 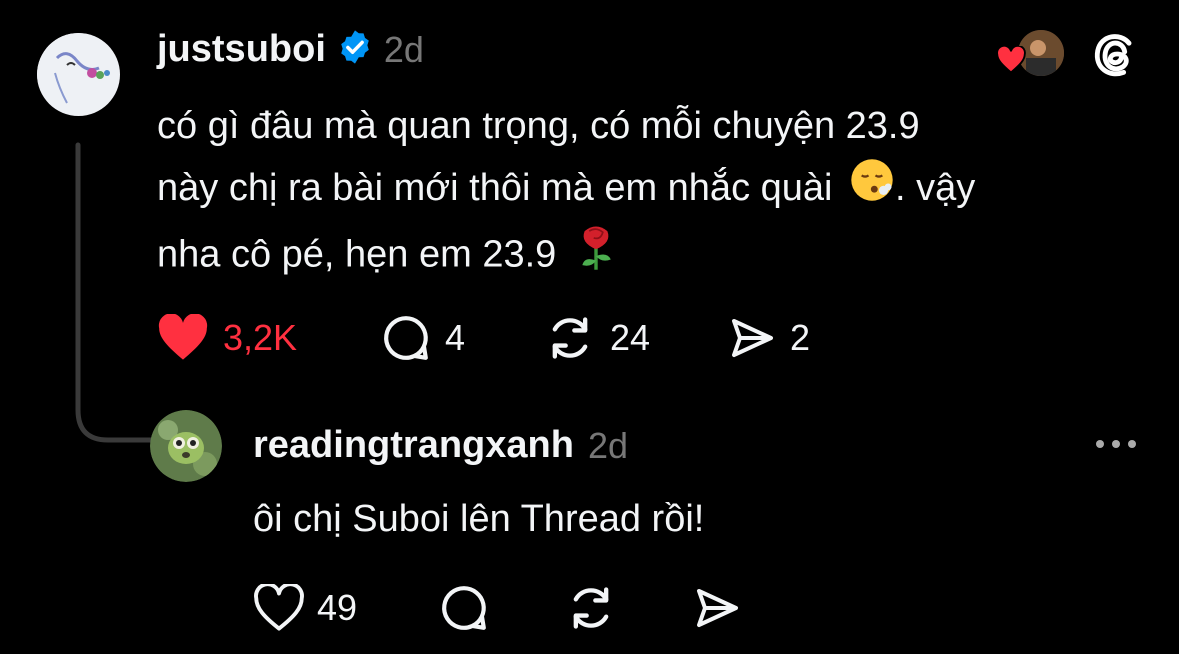 I want to click on reply-share-button, so click(x=717, y=608).